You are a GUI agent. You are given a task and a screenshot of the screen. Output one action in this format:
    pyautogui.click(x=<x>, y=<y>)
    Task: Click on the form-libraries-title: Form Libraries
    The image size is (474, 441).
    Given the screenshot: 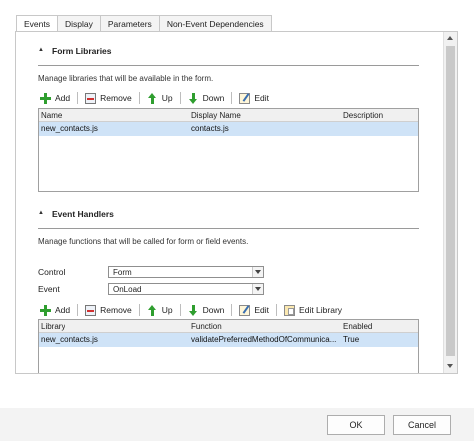 What is the action you would take?
    pyautogui.click(x=82, y=51)
    